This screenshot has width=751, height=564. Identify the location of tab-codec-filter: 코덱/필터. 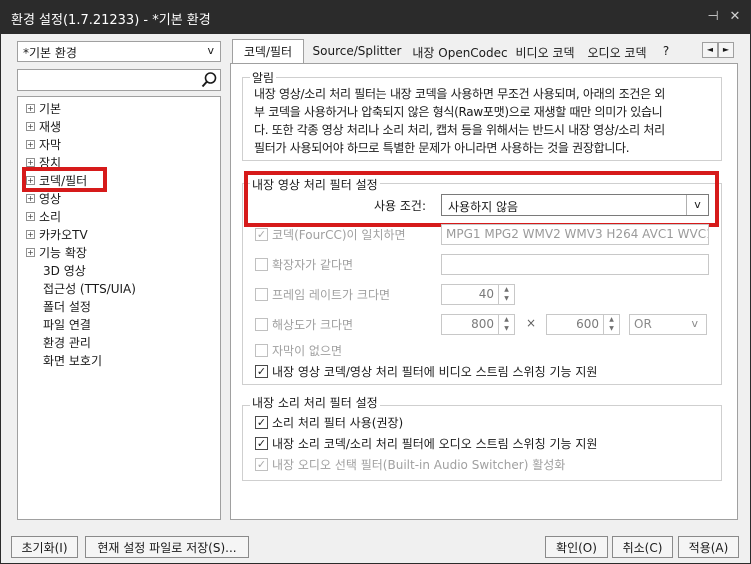
(268, 51).